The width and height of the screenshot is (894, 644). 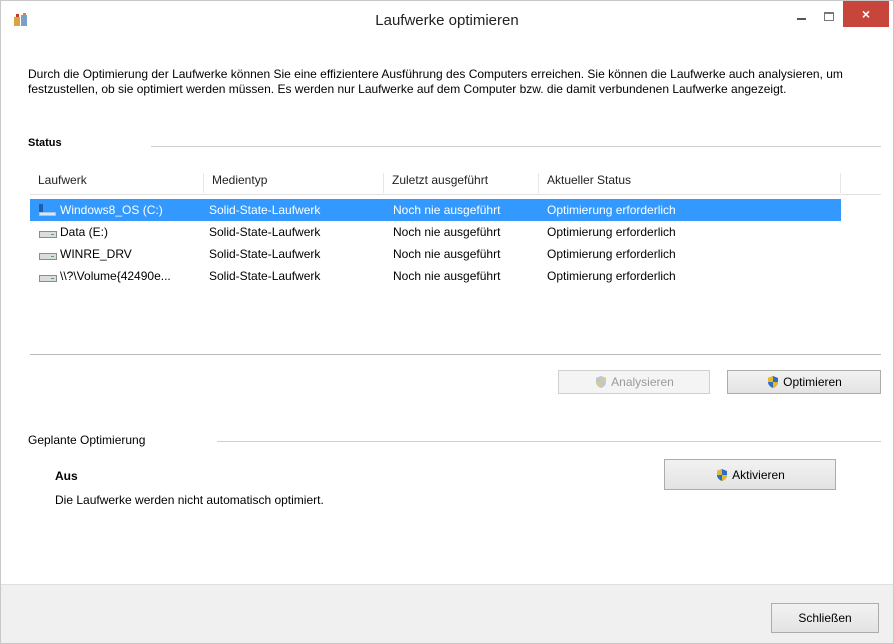 What do you see at coordinates (117, 183) in the screenshot?
I see `column-header-drive: Laufwerk` at bounding box center [117, 183].